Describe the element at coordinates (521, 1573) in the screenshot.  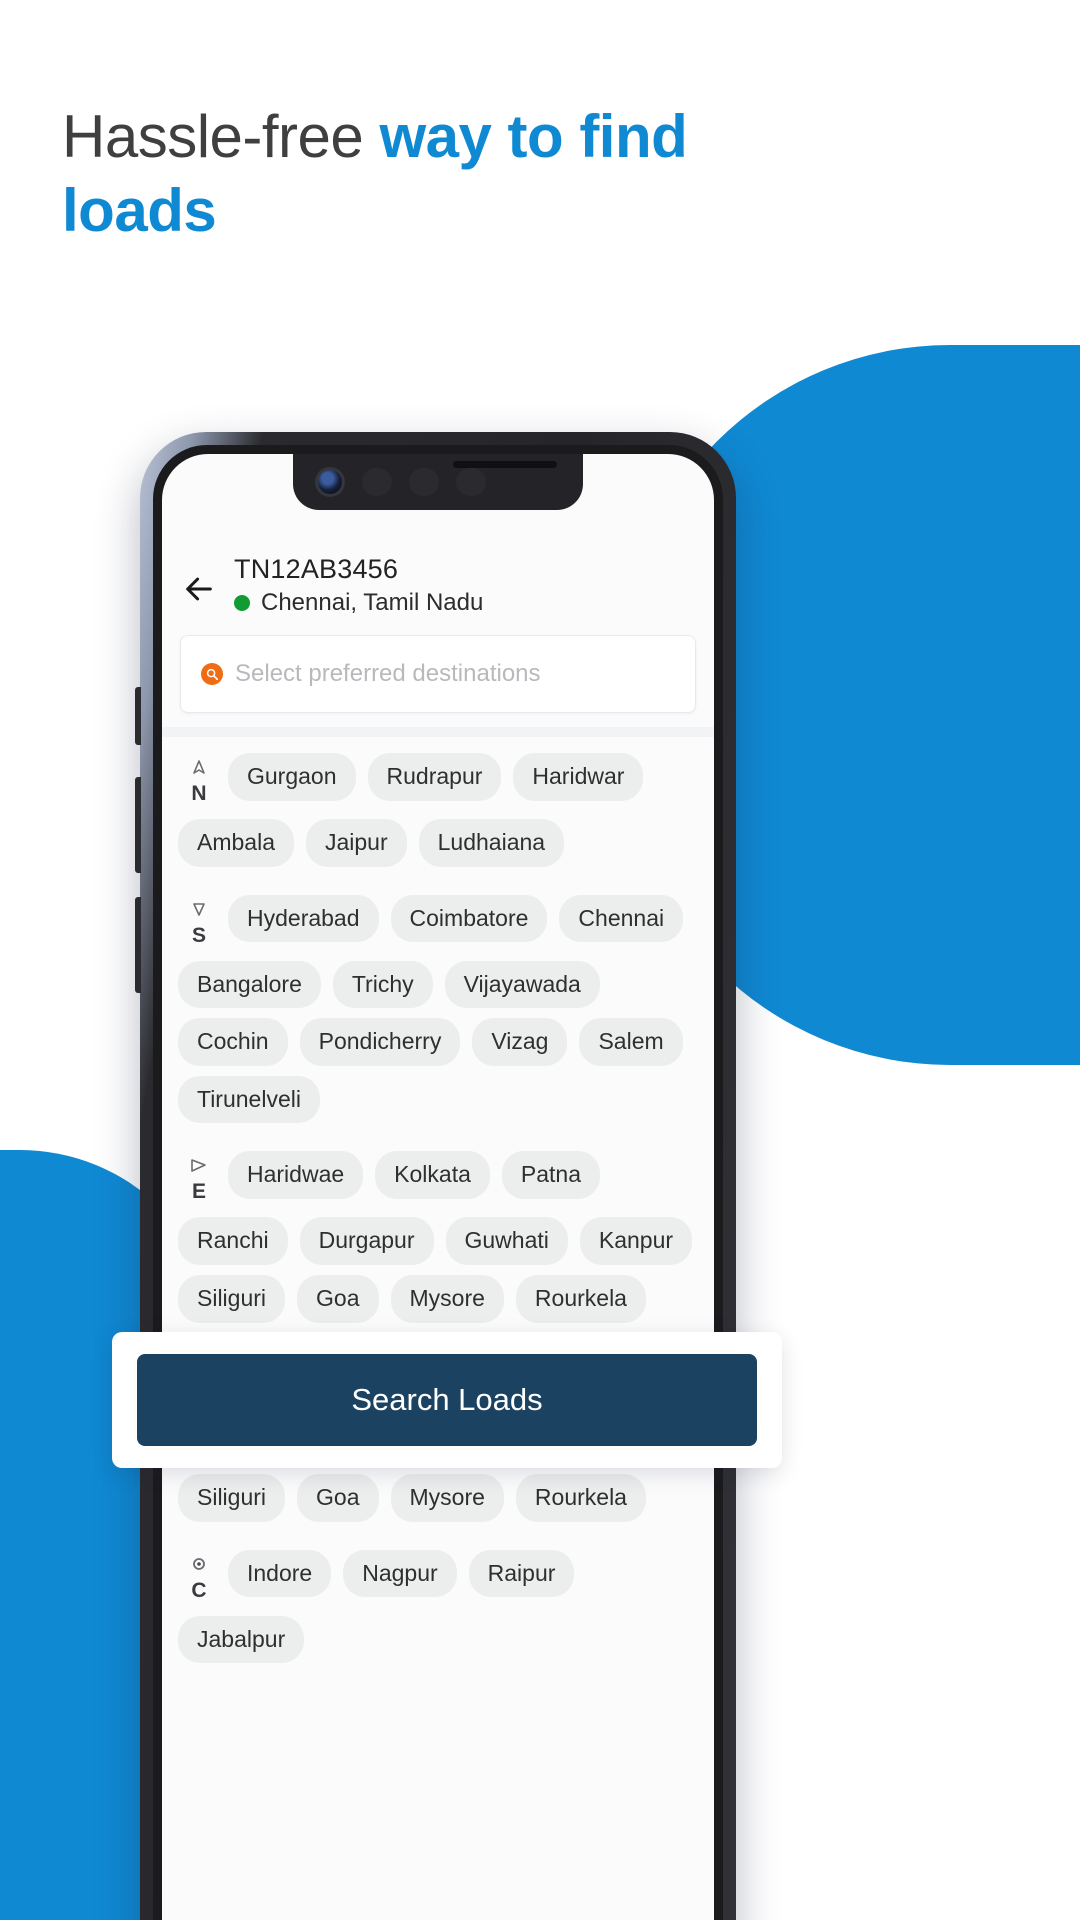
I see `destination-chip: Raipur` at that location.